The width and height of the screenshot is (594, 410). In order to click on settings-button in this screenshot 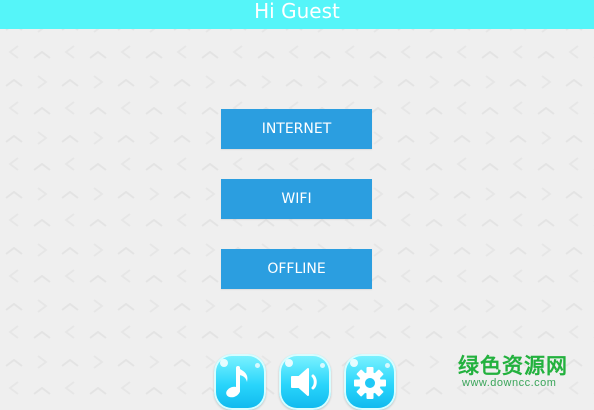, I will do `click(370, 382)`.